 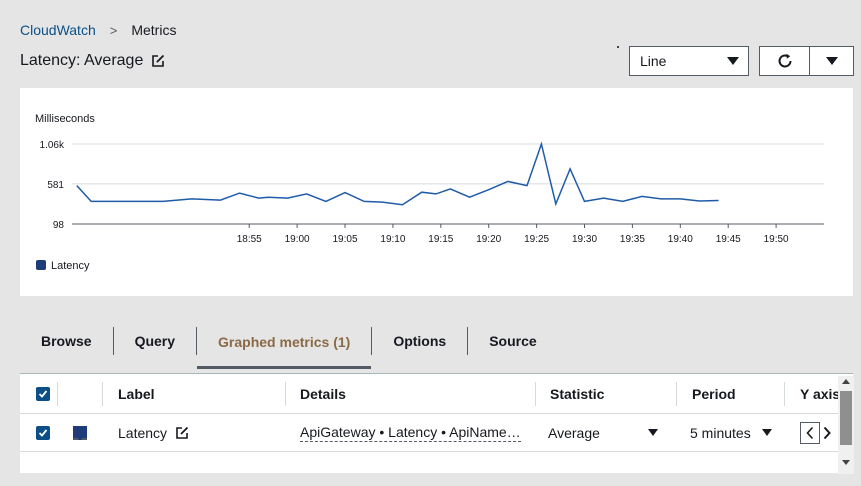 I want to click on chevron-down-icon, so click(x=733, y=61).